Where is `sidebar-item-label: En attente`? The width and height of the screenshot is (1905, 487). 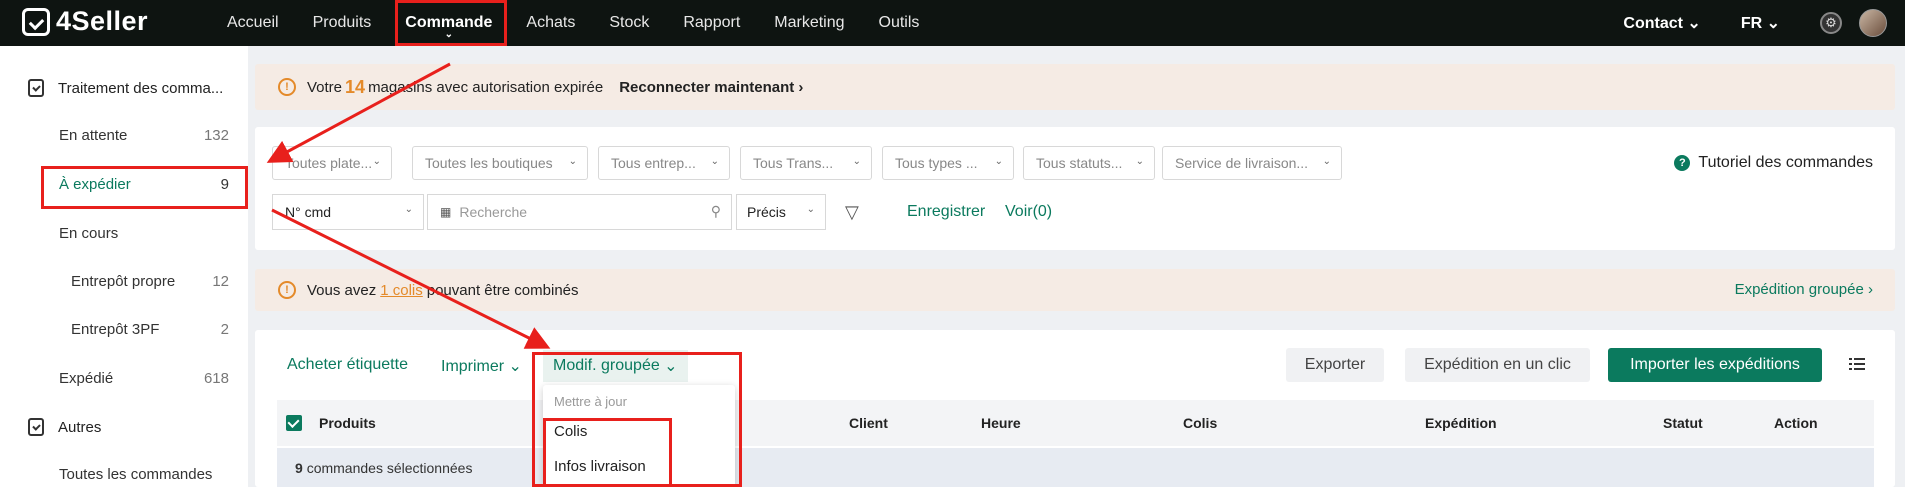 sidebar-item-label: En attente is located at coordinates (93, 135).